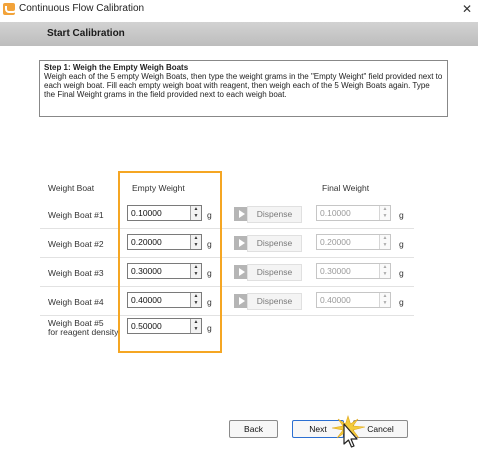 Image resolution: width=478 pixels, height=450 pixels. I want to click on row-label-boat-2: Weigh Boat #2, so click(76, 244).